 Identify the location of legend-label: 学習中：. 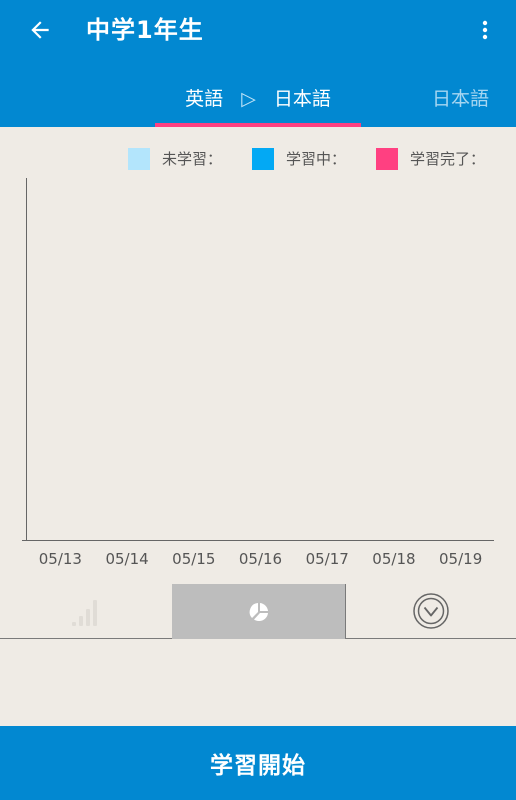
(316, 159).